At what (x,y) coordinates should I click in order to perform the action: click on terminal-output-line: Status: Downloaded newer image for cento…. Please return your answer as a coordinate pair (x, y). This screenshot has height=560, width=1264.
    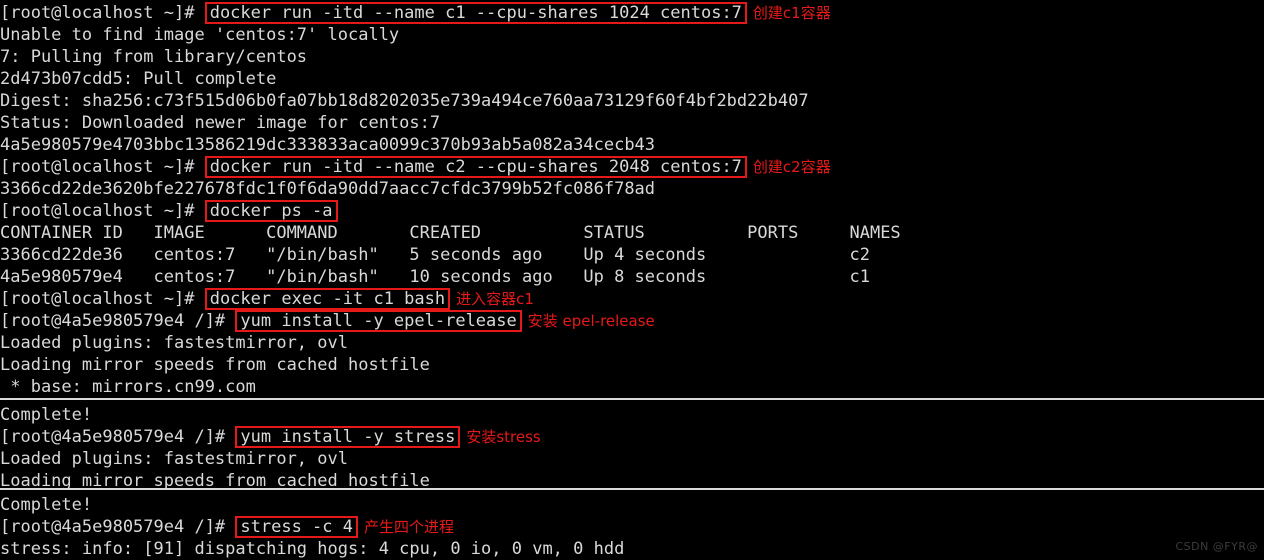
    Looking at the image, I should click on (220, 123).